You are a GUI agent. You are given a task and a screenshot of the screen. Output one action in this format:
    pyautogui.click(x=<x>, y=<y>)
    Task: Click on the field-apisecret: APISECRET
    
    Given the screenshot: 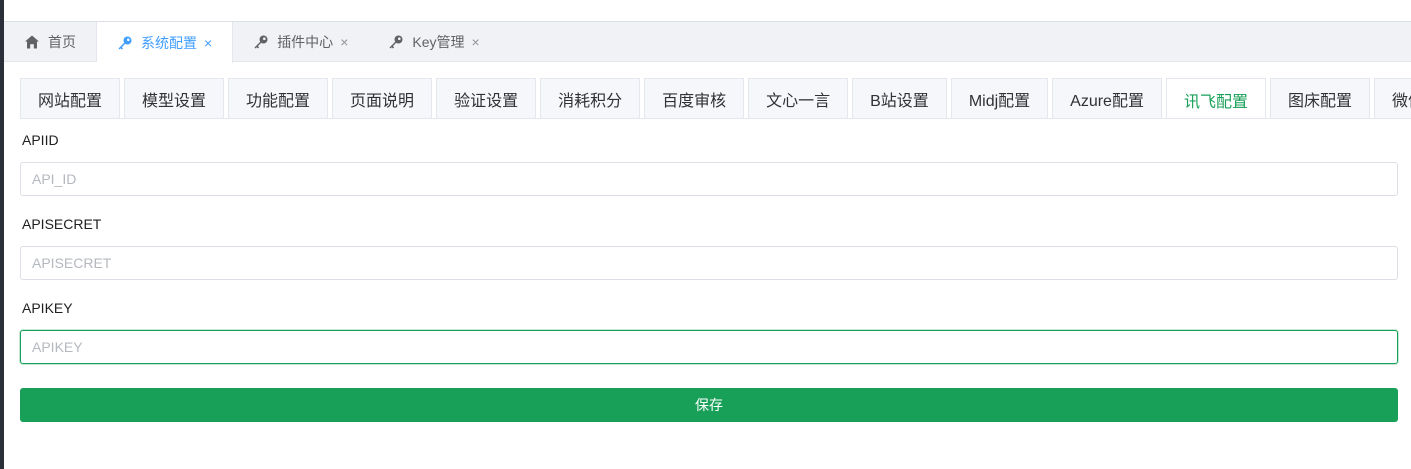 What is the action you would take?
    pyautogui.click(x=709, y=247)
    